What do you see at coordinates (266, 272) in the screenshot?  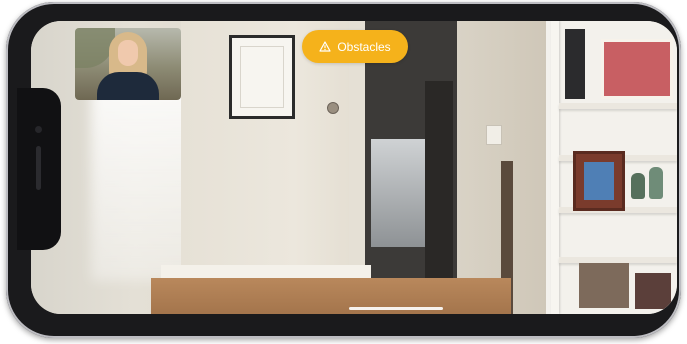 I see `scene-baseboard` at bounding box center [266, 272].